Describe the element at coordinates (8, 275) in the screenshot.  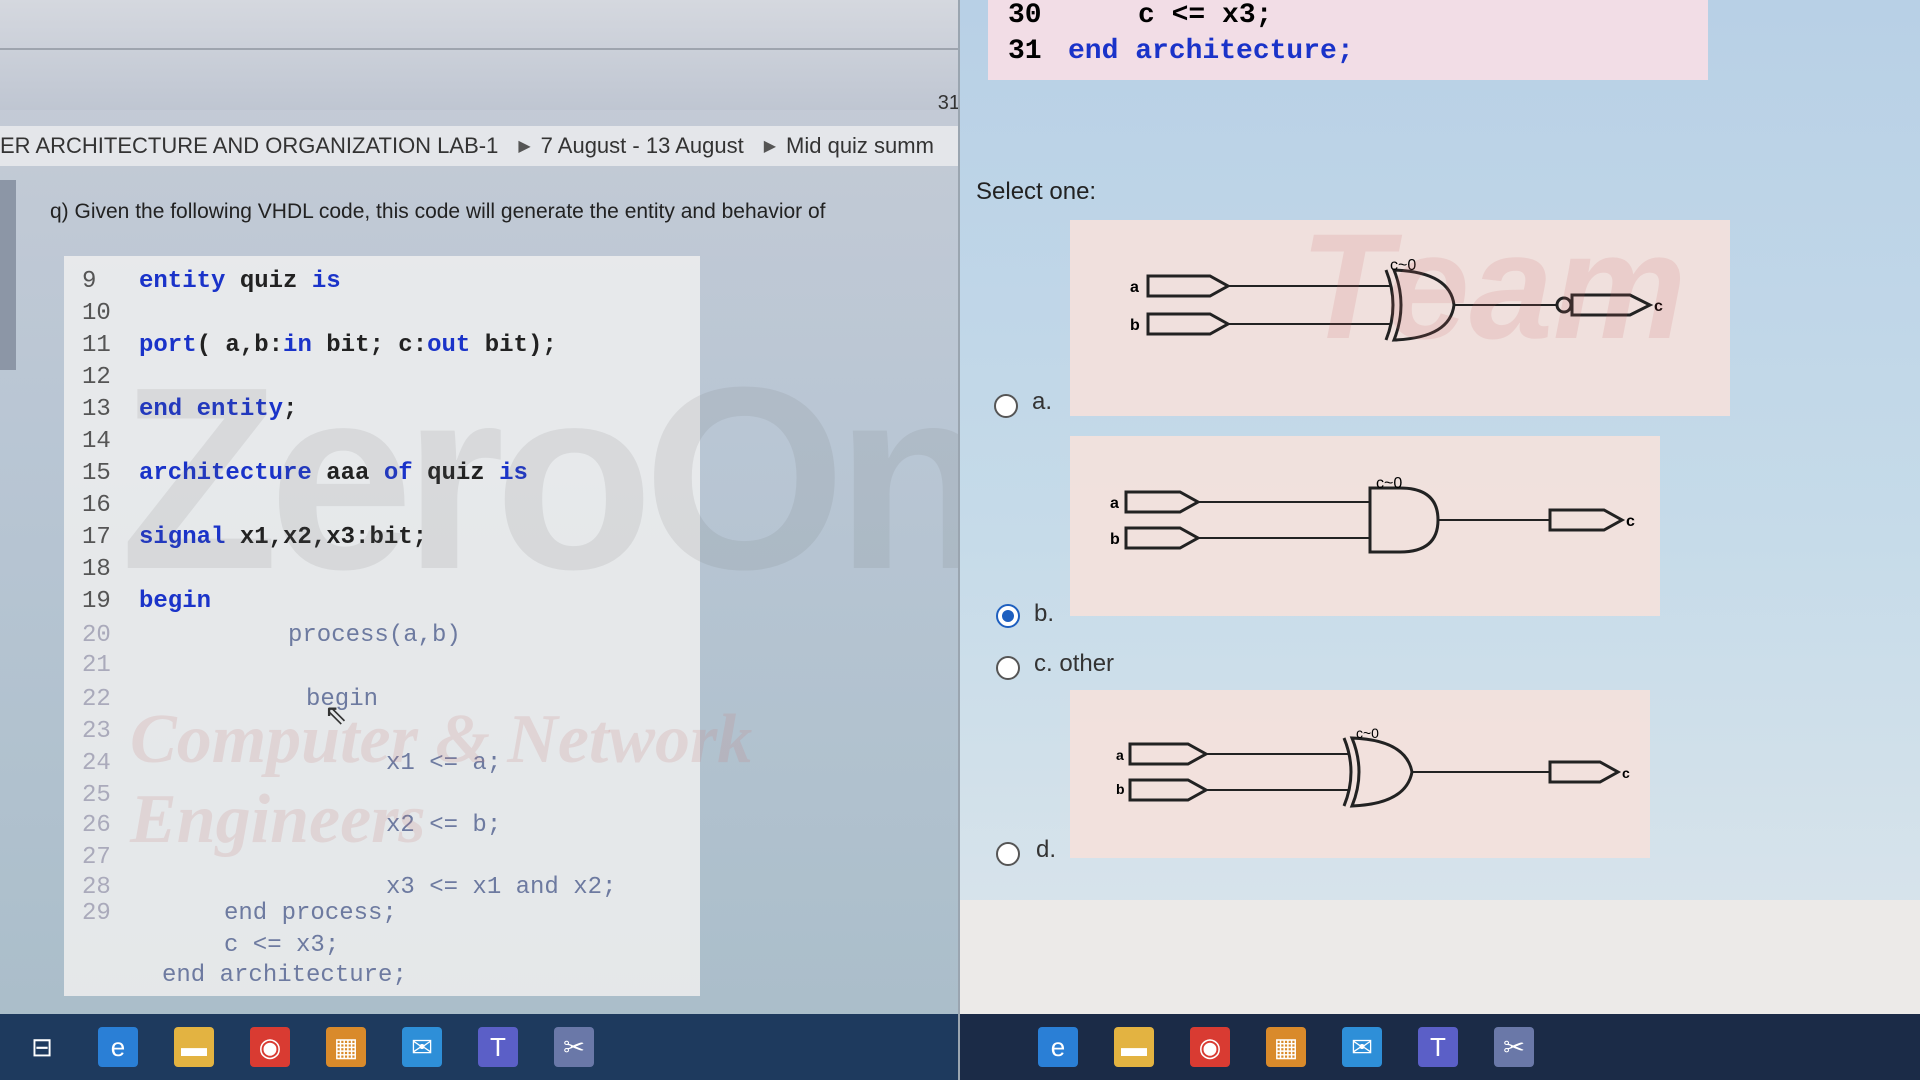
I see `quiz-nav-strip` at that location.